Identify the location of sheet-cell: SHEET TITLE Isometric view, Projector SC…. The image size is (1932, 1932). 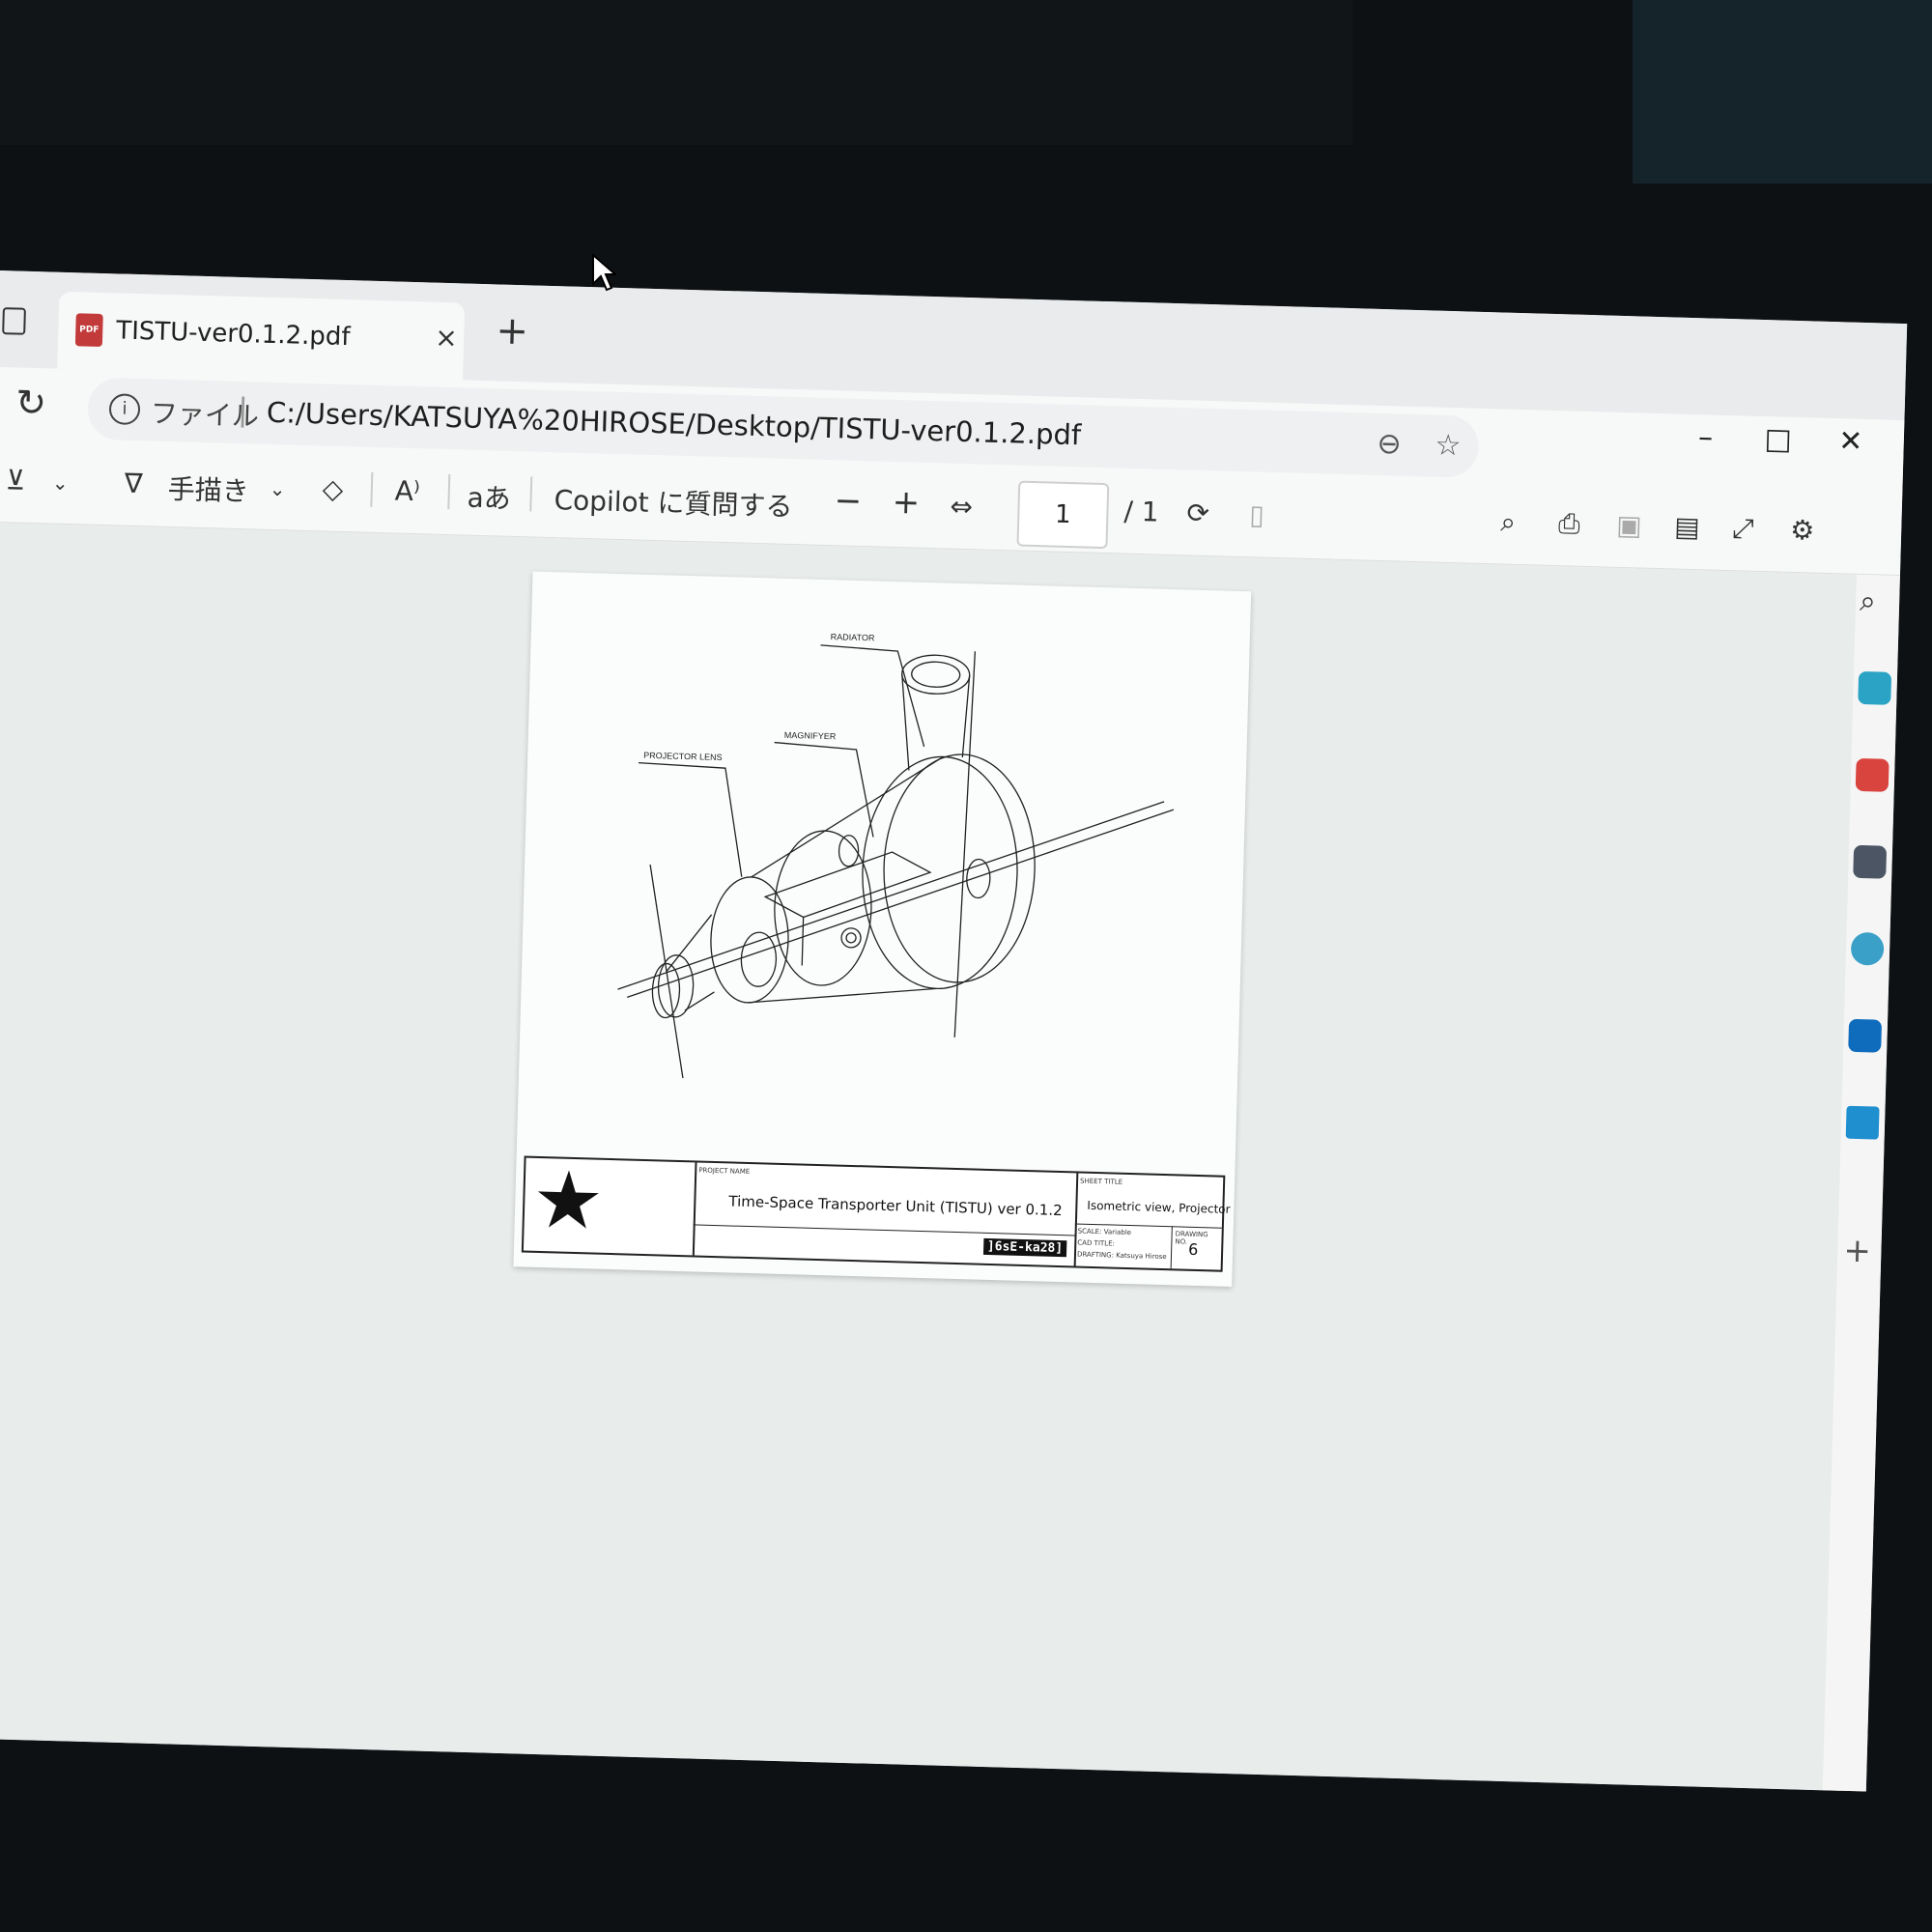
(1152, 1221).